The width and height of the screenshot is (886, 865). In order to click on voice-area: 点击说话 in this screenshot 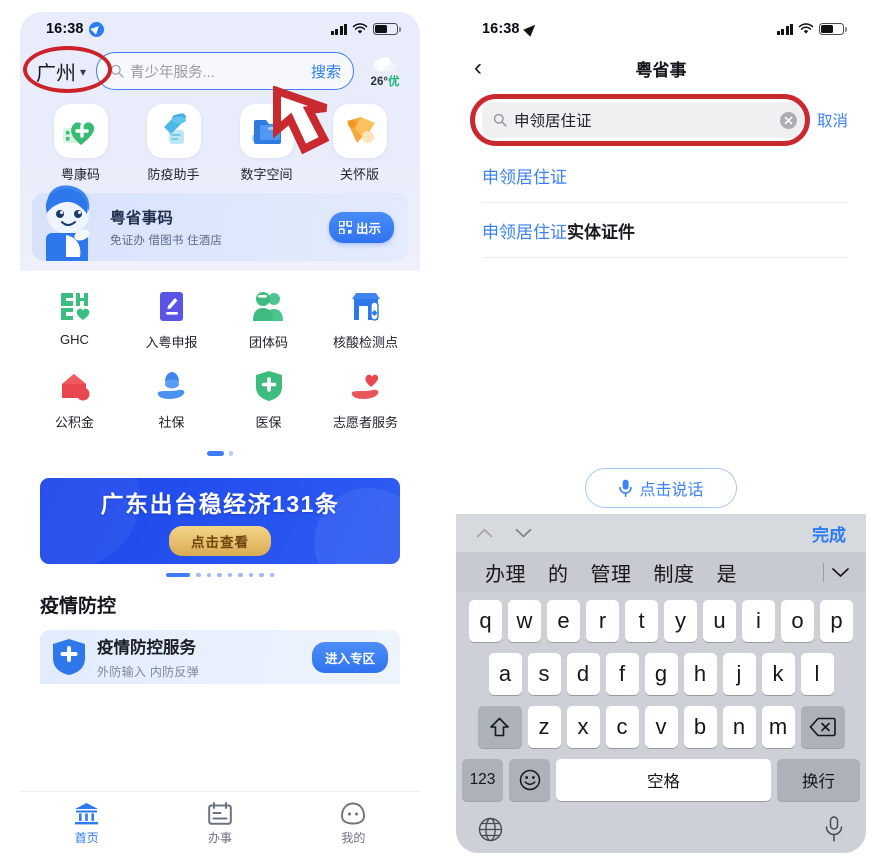, I will do `click(661, 386)`.